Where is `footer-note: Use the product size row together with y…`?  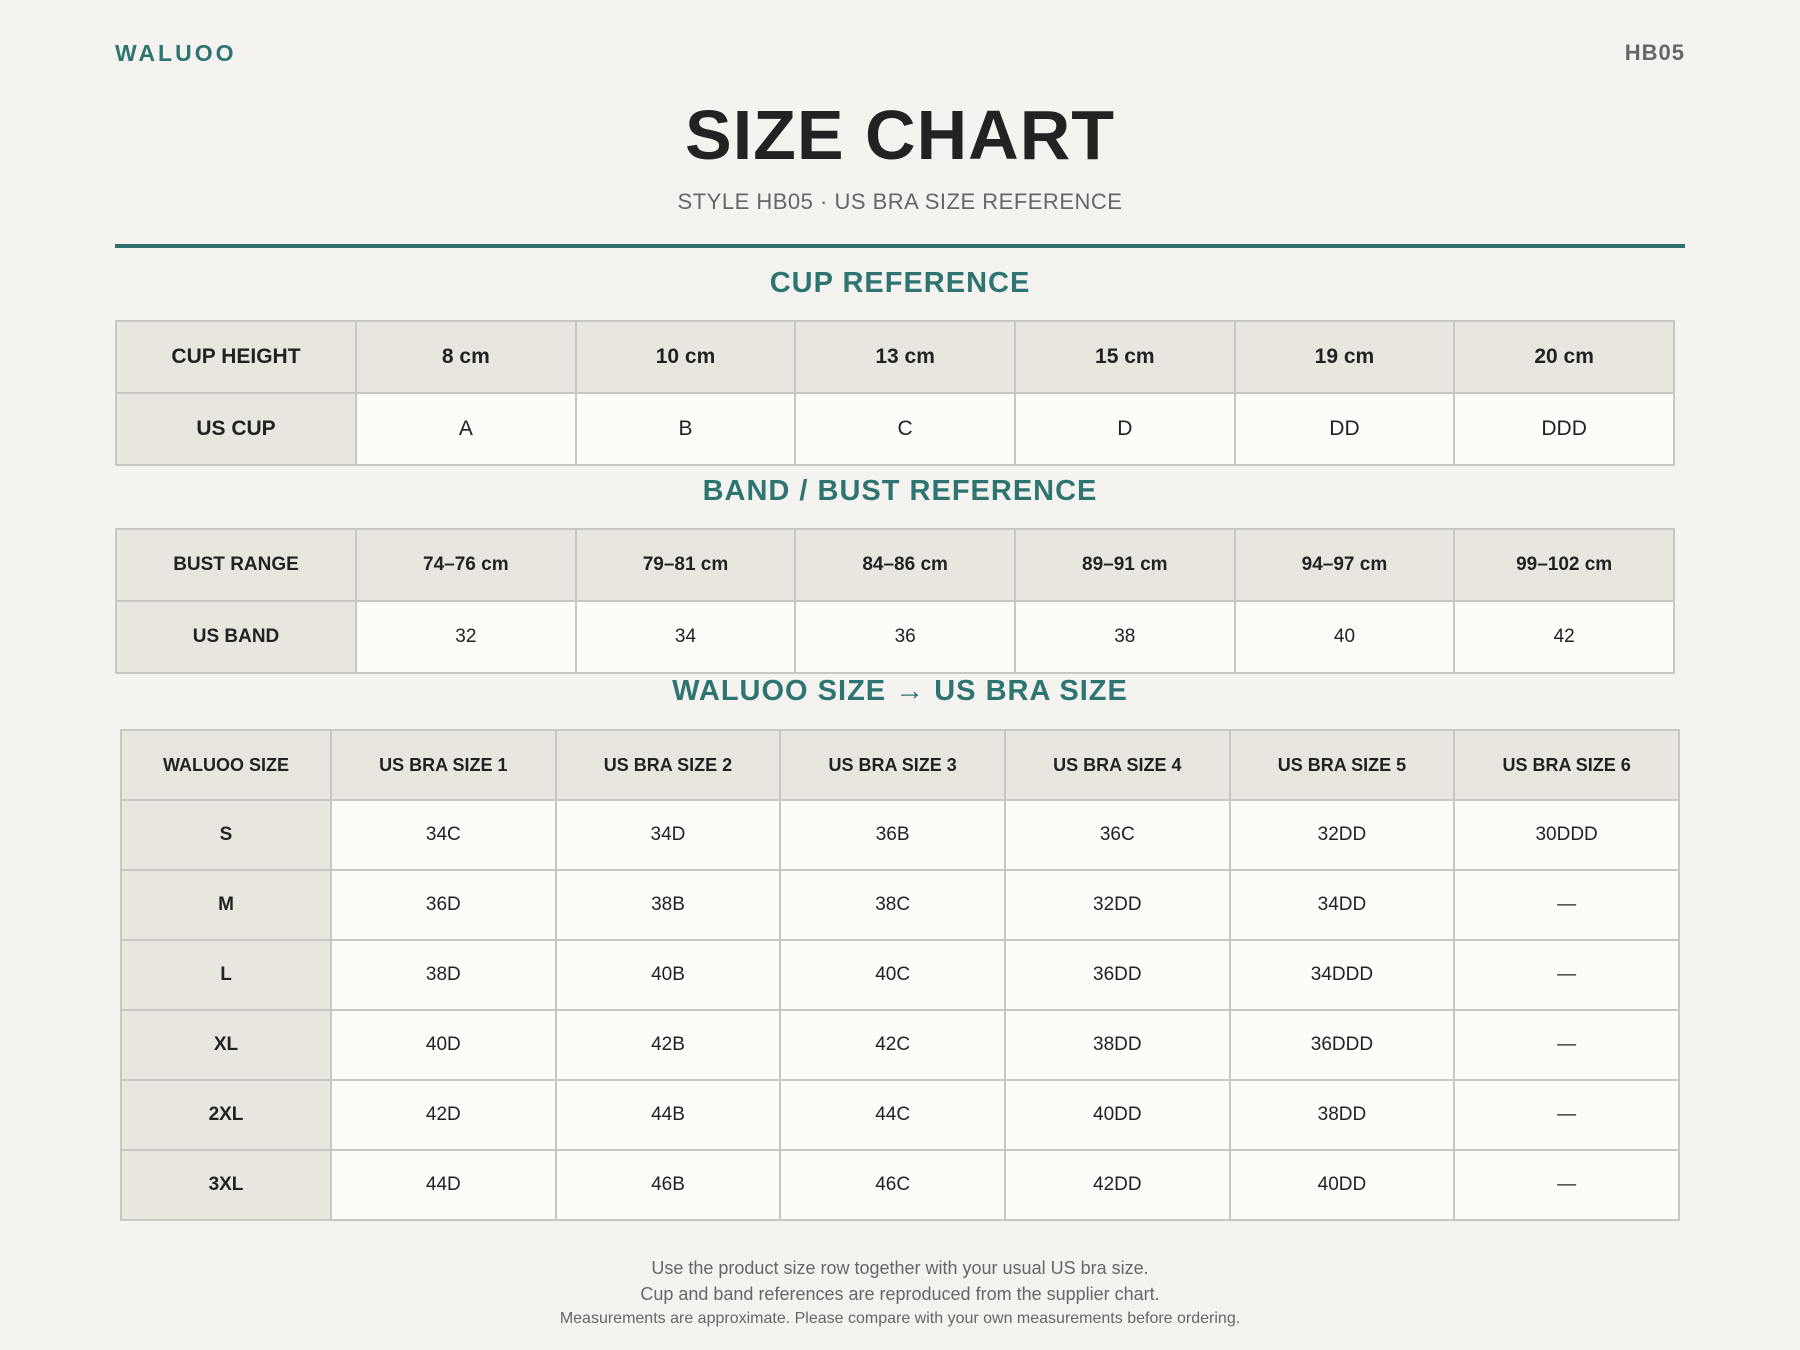
footer-note: Use the product size row together with y… is located at coordinates (900, 1268).